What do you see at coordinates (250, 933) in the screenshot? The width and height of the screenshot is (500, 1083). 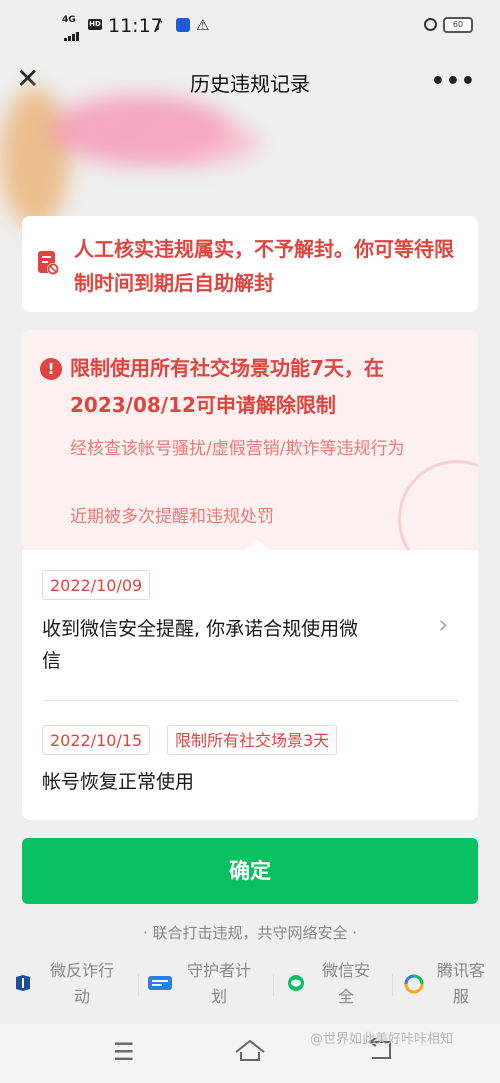 I see `slogan: · 联合打击违规，共守网络安全 ·` at bounding box center [250, 933].